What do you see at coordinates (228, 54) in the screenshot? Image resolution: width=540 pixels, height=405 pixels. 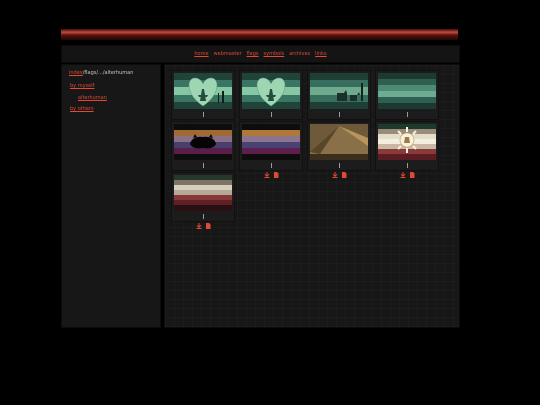 I see `nav-webmaster: webmaster` at bounding box center [228, 54].